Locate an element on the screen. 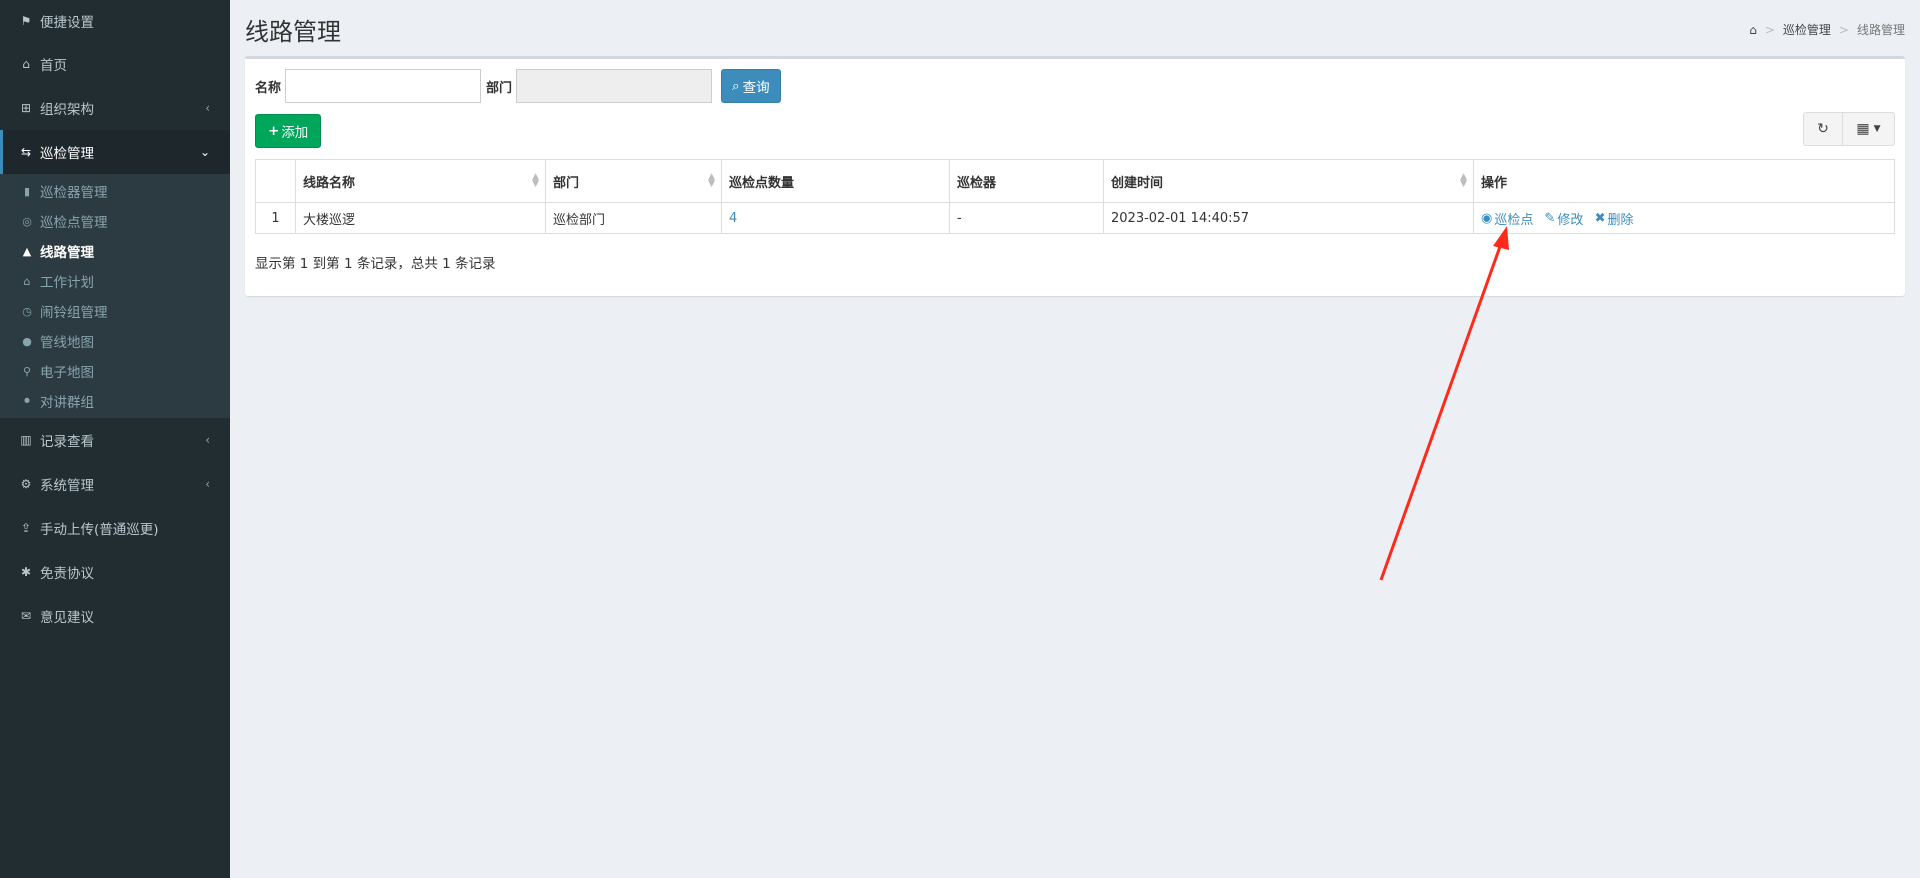 The image size is (1920, 878). sidebar-item-work-plan: ⌂ 工作计划 is located at coordinates (115, 281).